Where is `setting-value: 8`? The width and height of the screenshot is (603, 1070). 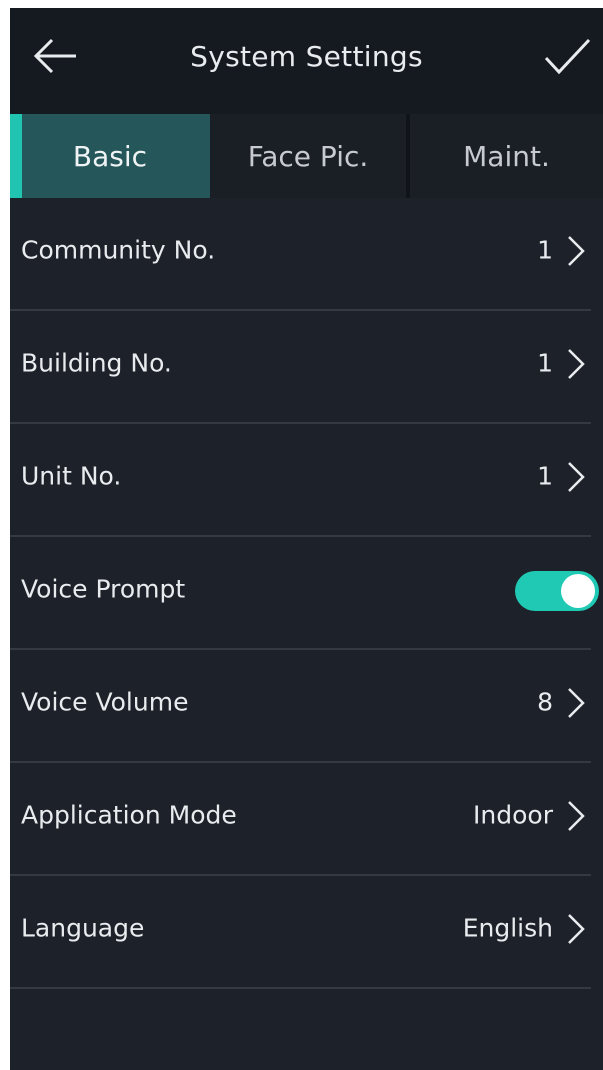 setting-value: 8 is located at coordinates (545, 702).